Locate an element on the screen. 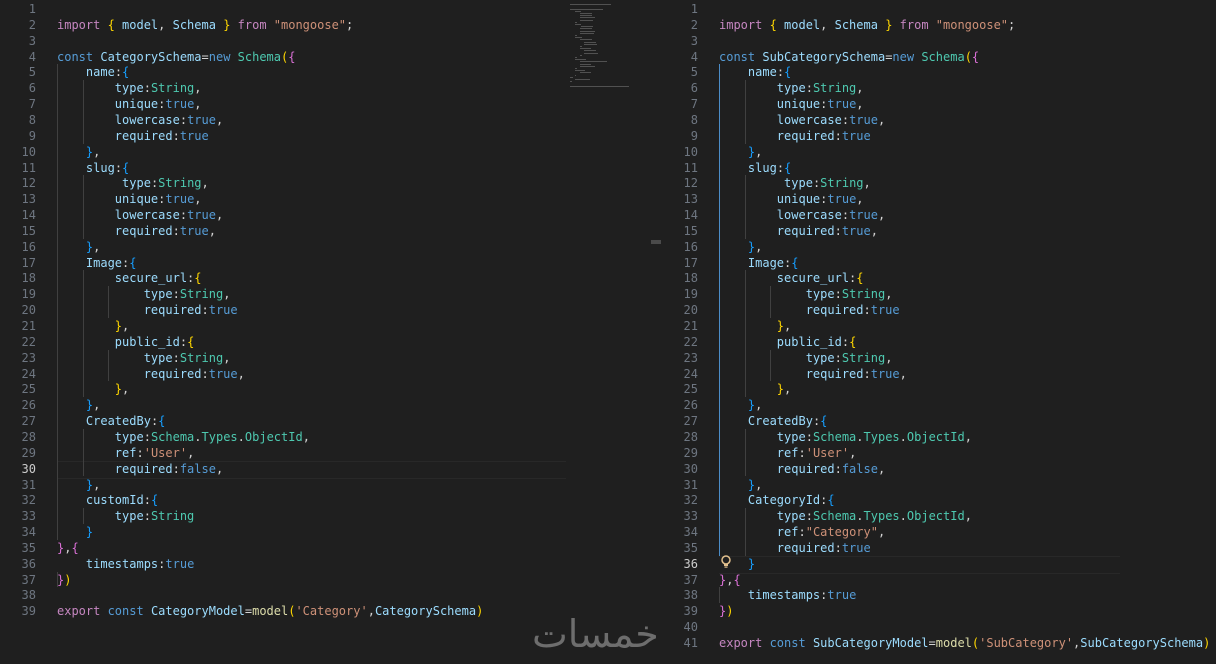  code-line: 38 timestamps:true is located at coordinates (939, 595).